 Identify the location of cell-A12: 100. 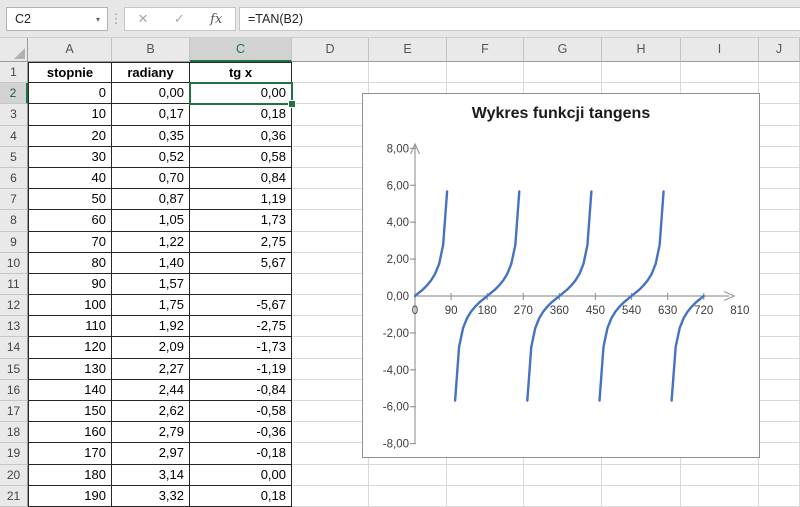
(70, 306).